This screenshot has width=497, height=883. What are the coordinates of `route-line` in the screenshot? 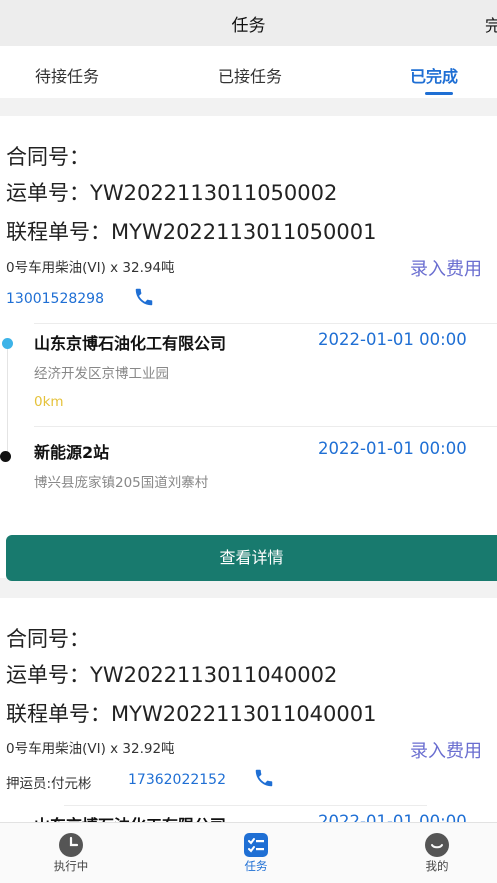 It's located at (7, 401).